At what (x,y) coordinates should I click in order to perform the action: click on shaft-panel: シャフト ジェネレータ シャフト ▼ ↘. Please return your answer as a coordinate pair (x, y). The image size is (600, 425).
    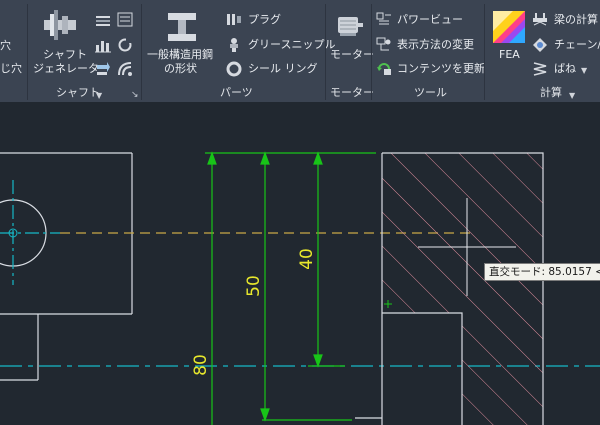
    Looking at the image, I should click on (84, 51).